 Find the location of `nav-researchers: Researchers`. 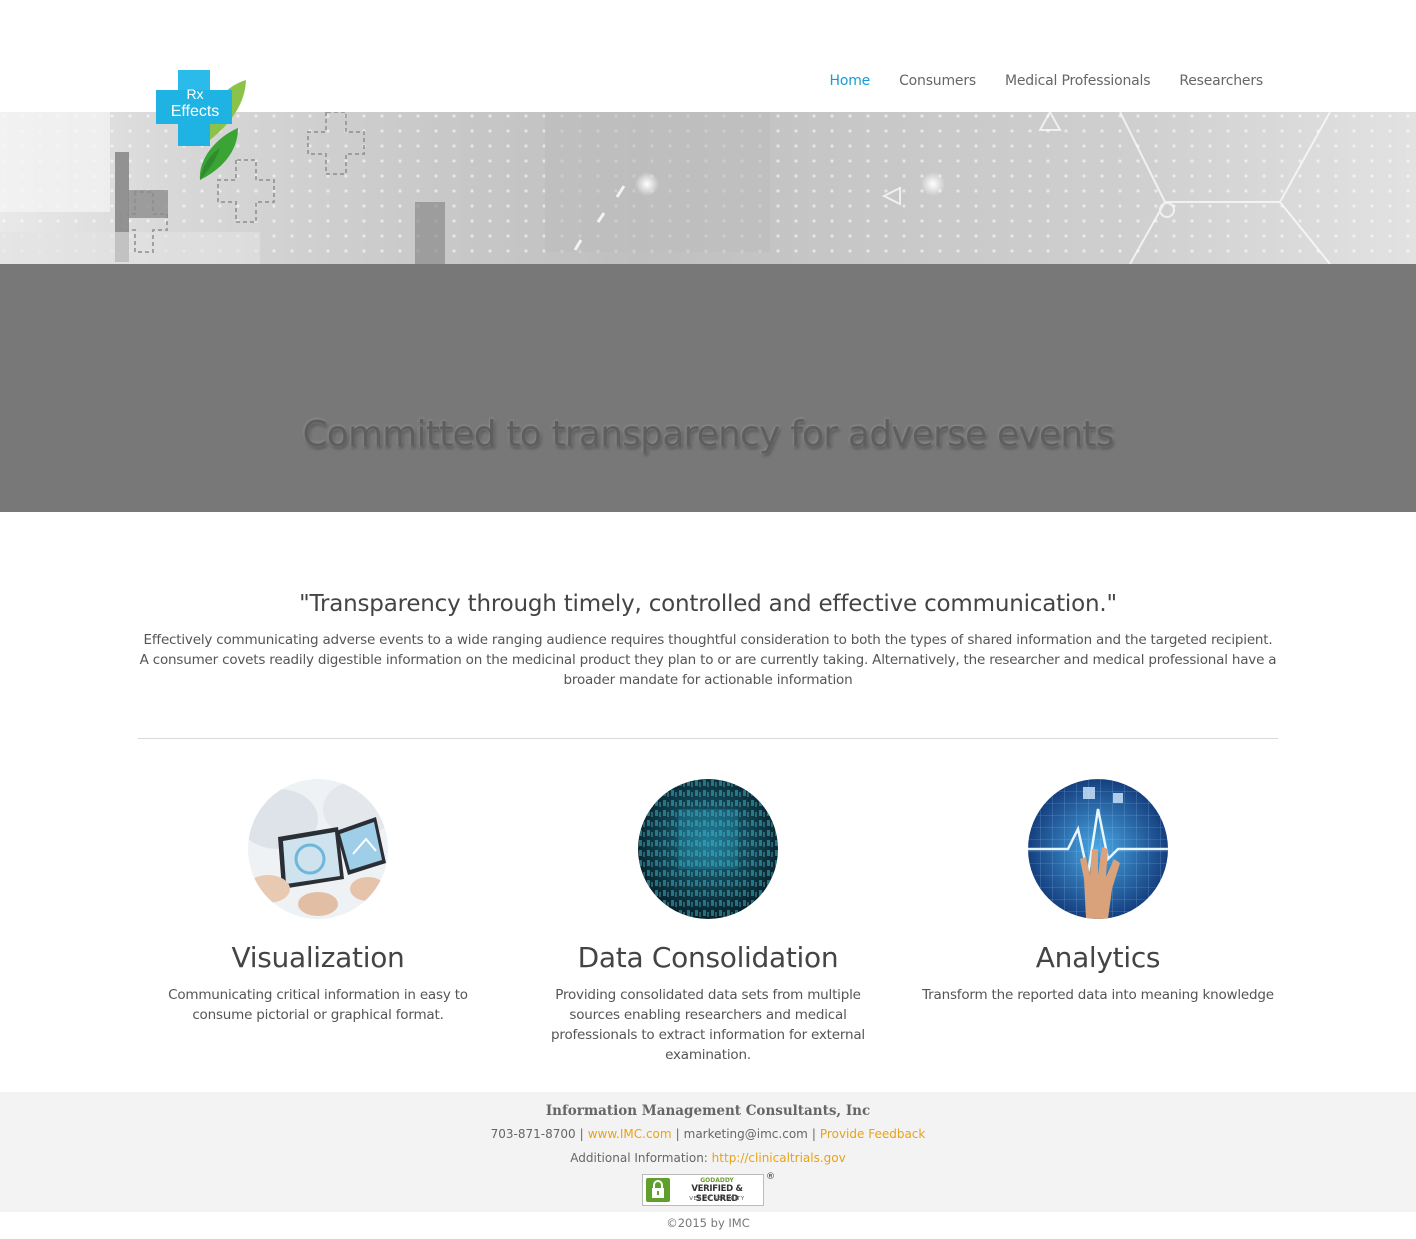

nav-researchers: Researchers is located at coordinates (1221, 81).